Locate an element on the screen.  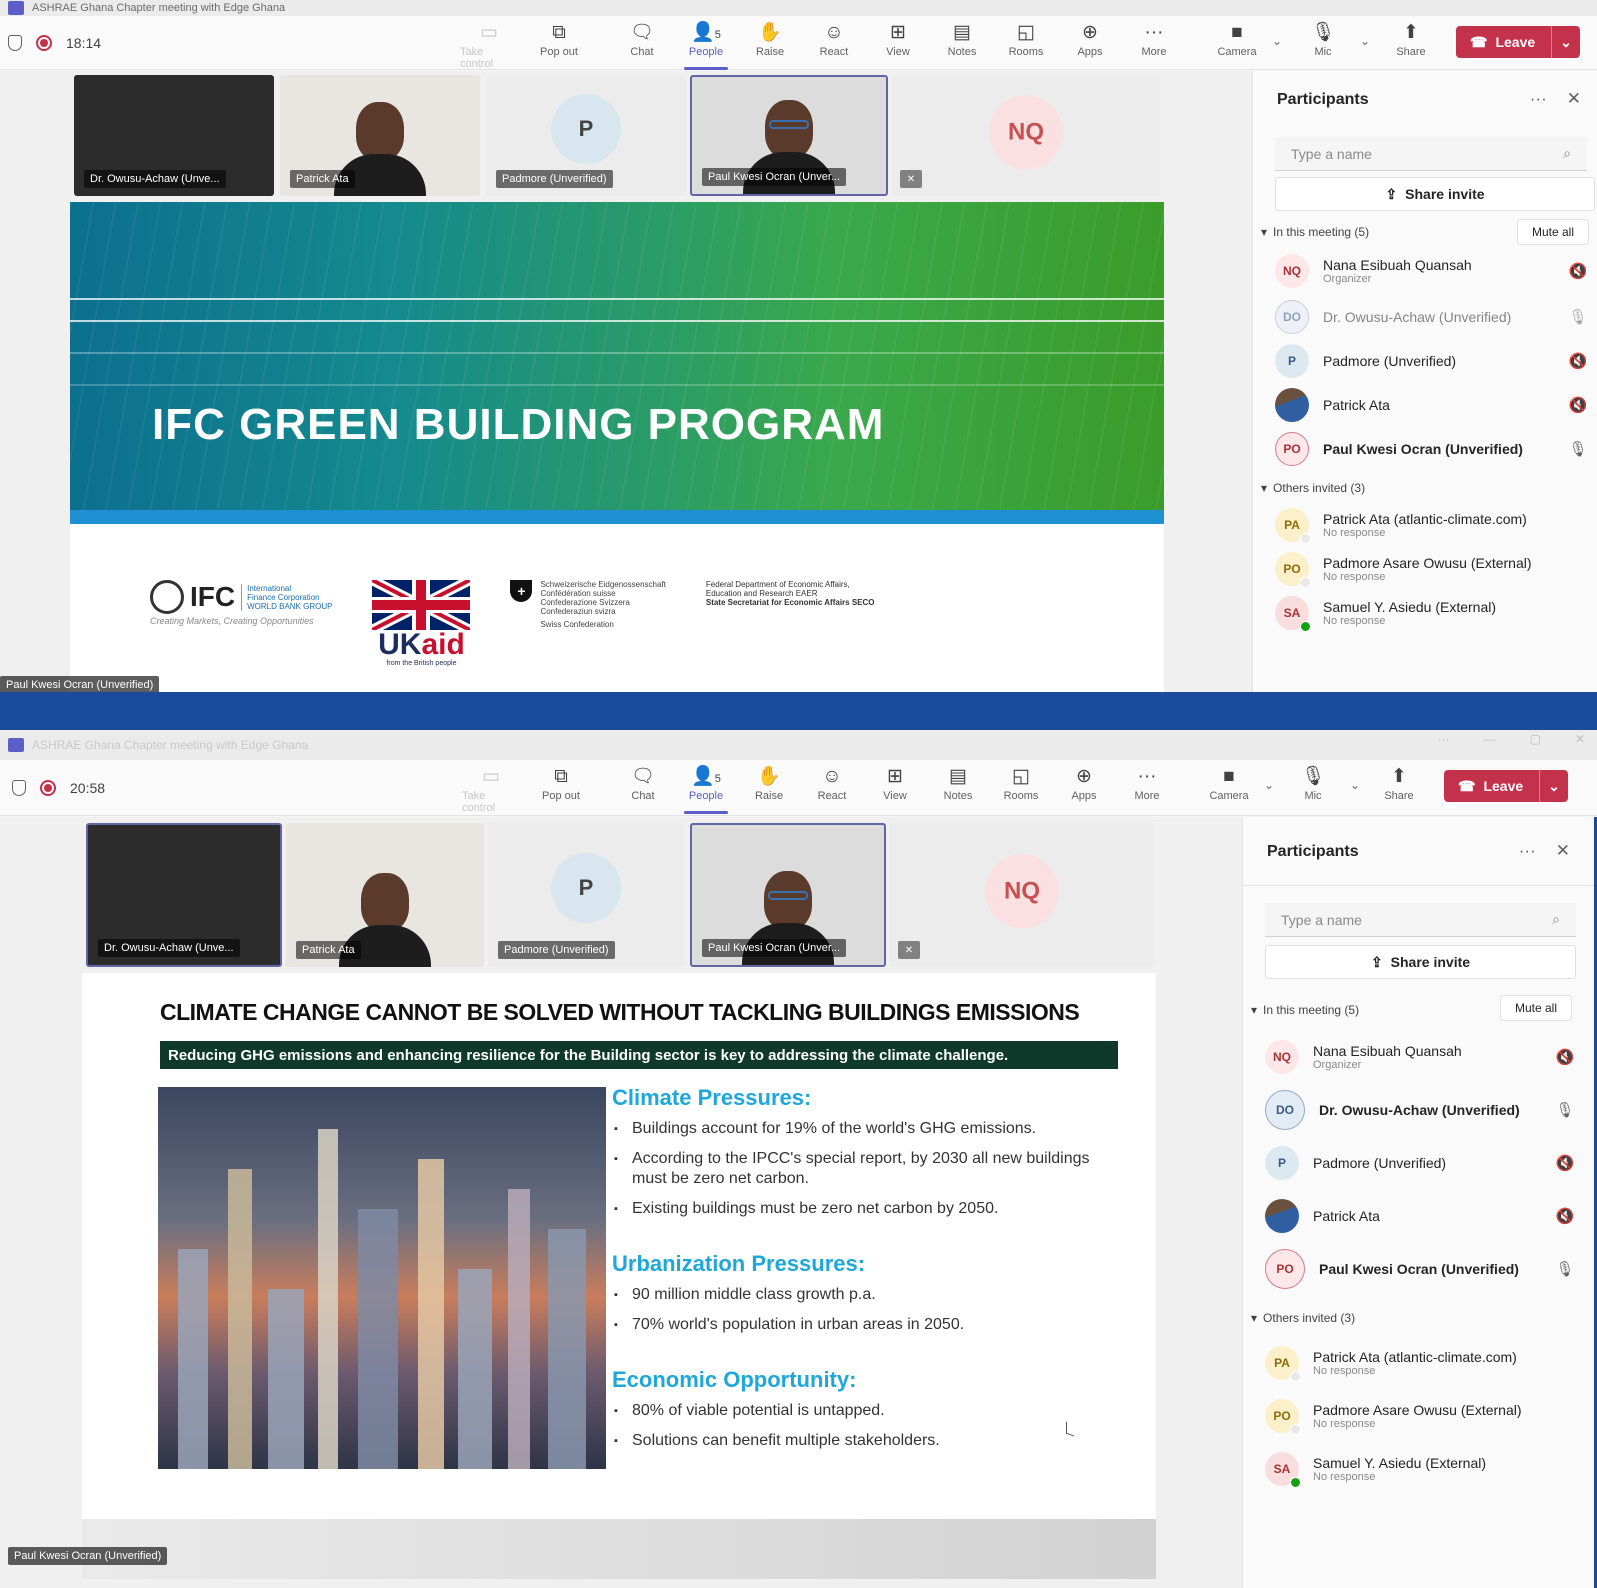
mic-off-icon: 🎙 is located at coordinates (1313, 776).